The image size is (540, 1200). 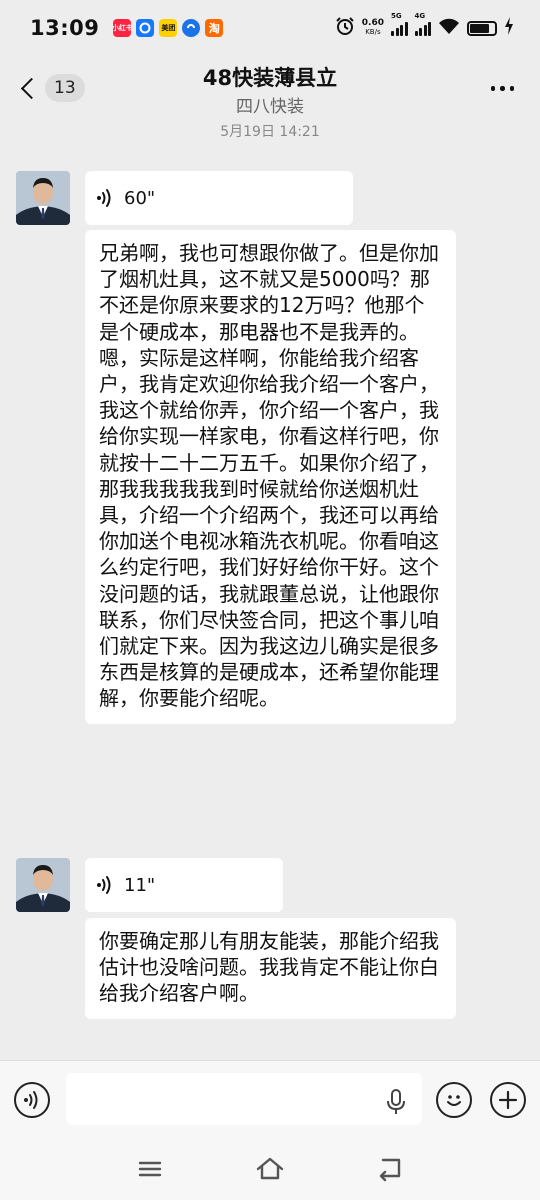 What do you see at coordinates (214, 28) in the screenshot?
I see `taobao-app-icon: 淘` at bounding box center [214, 28].